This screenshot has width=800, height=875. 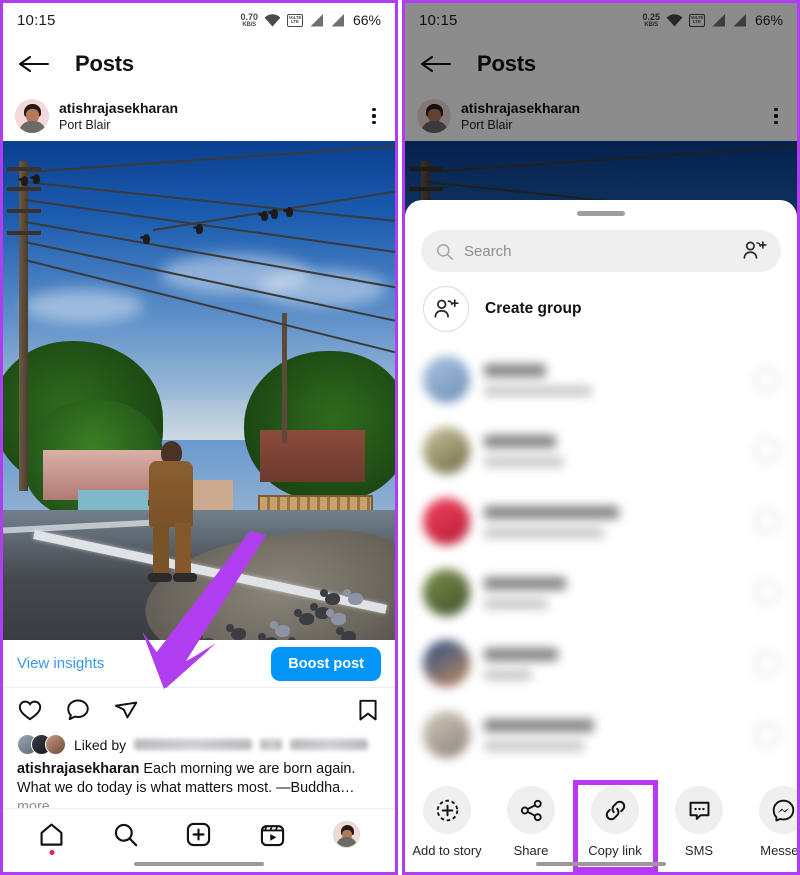 I want to click on caption-username: atishrajasekharan, so click(x=78, y=769).